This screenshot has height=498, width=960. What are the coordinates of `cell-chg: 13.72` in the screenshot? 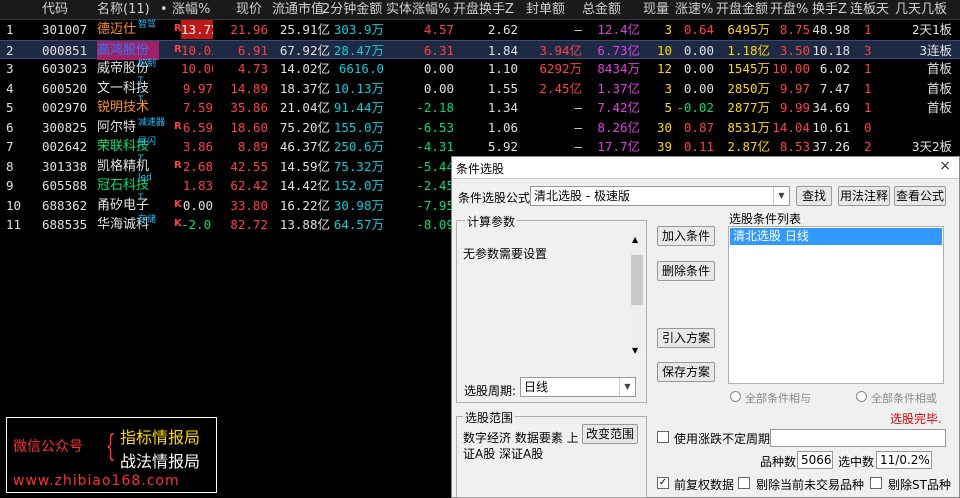 It's located at (197, 29).